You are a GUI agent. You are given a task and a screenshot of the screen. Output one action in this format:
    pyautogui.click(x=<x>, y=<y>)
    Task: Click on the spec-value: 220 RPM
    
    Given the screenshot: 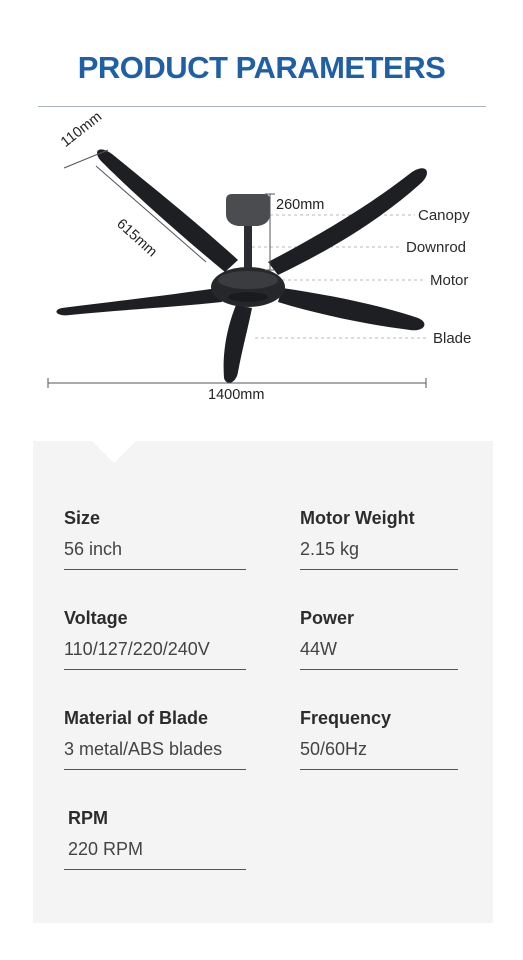 What is the action you would take?
    pyautogui.click(x=106, y=849)
    